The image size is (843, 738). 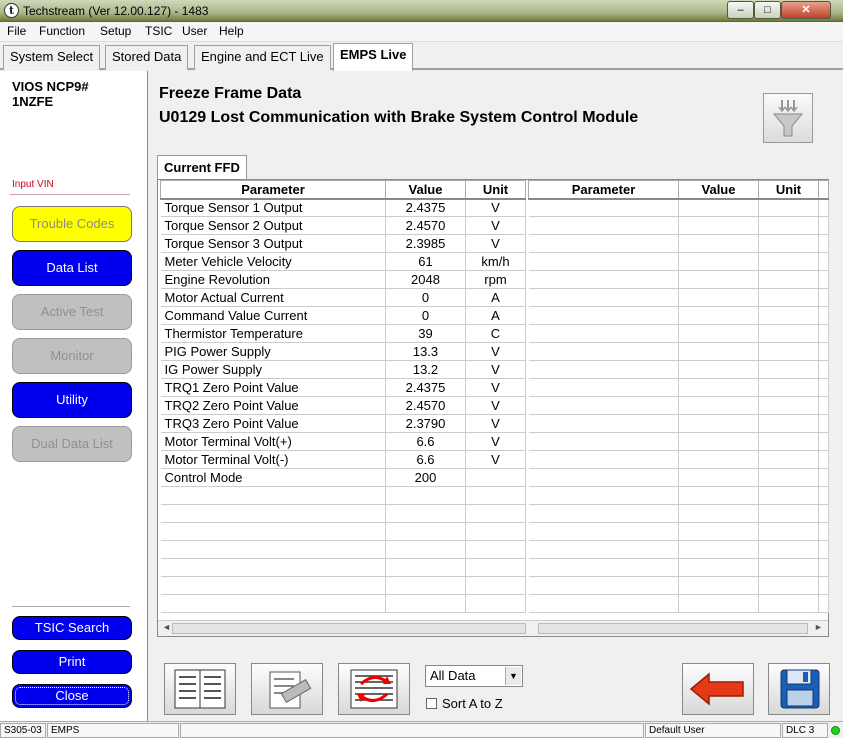 What do you see at coordinates (70, 194) in the screenshot?
I see `vin-divider` at bounding box center [70, 194].